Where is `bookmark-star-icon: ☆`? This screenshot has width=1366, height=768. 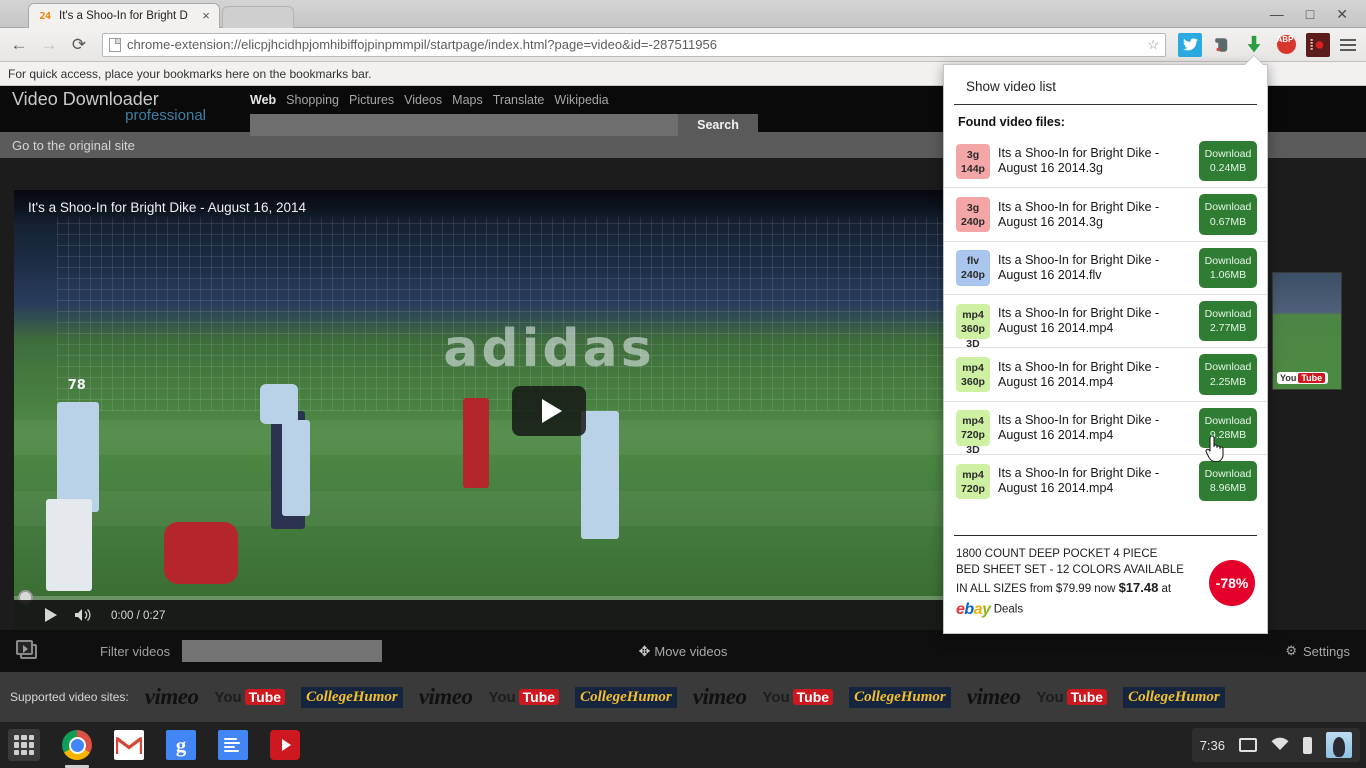 bookmark-star-icon: ☆ is located at coordinates (1153, 45).